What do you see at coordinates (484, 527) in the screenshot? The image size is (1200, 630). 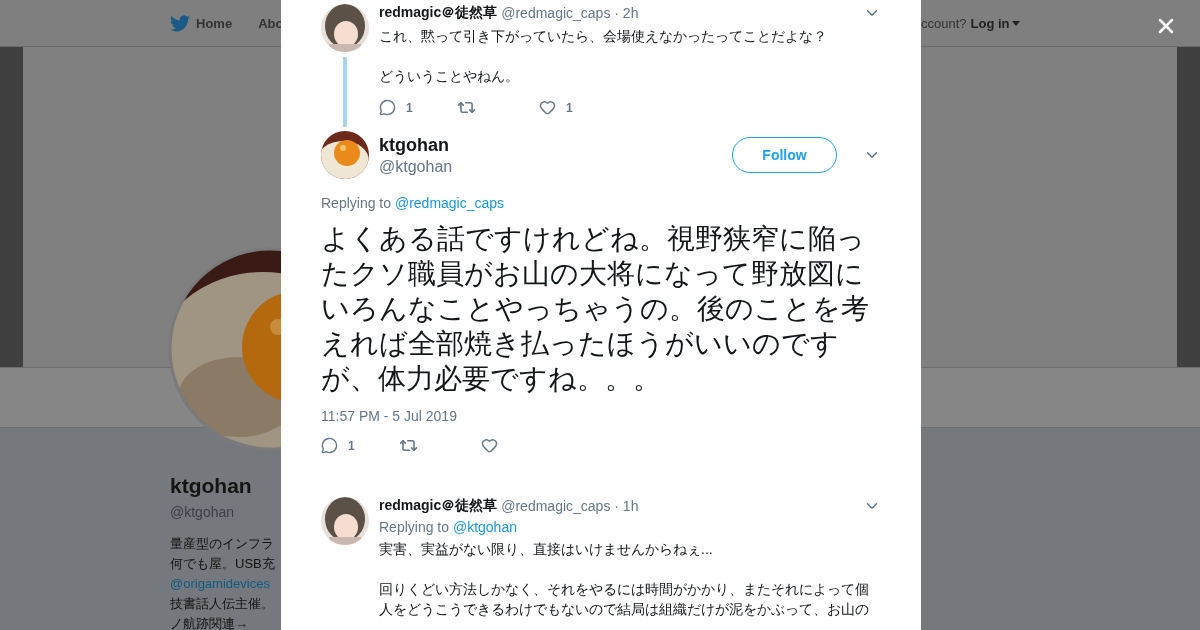 I see `mention-link: @ktgohan` at bounding box center [484, 527].